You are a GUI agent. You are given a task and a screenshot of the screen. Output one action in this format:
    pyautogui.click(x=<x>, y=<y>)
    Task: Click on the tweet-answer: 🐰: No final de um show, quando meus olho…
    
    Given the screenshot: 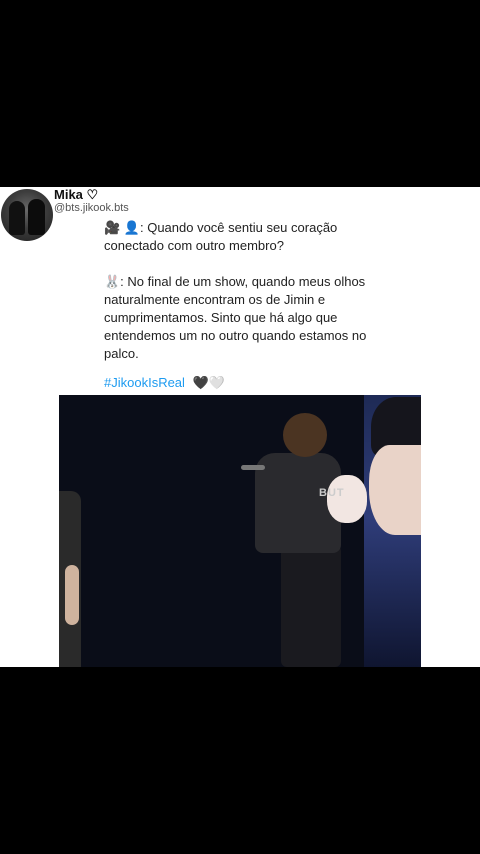 What is the action you would take?
    pyautogui.click(x=235, y=317)
    